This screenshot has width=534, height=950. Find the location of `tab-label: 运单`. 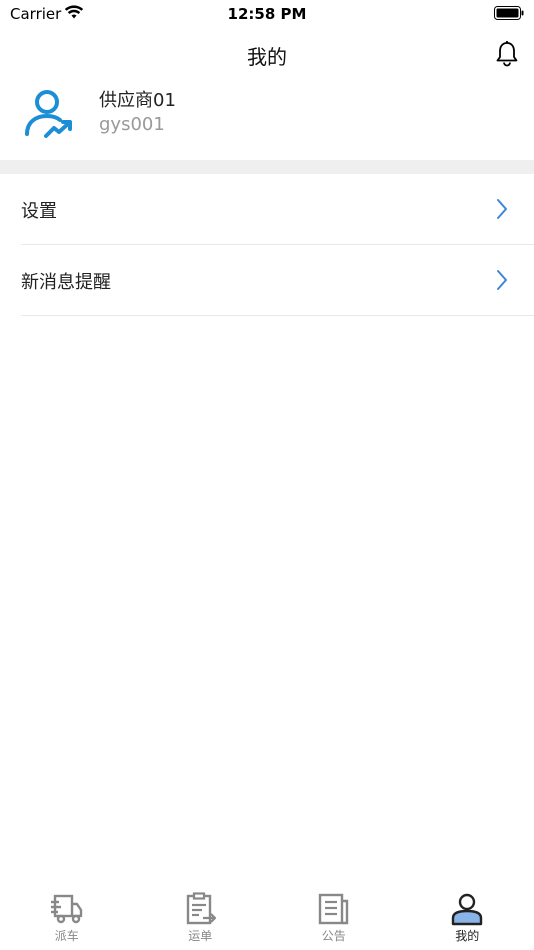

tab-label: 运单 is located at coordinates (200, 936).